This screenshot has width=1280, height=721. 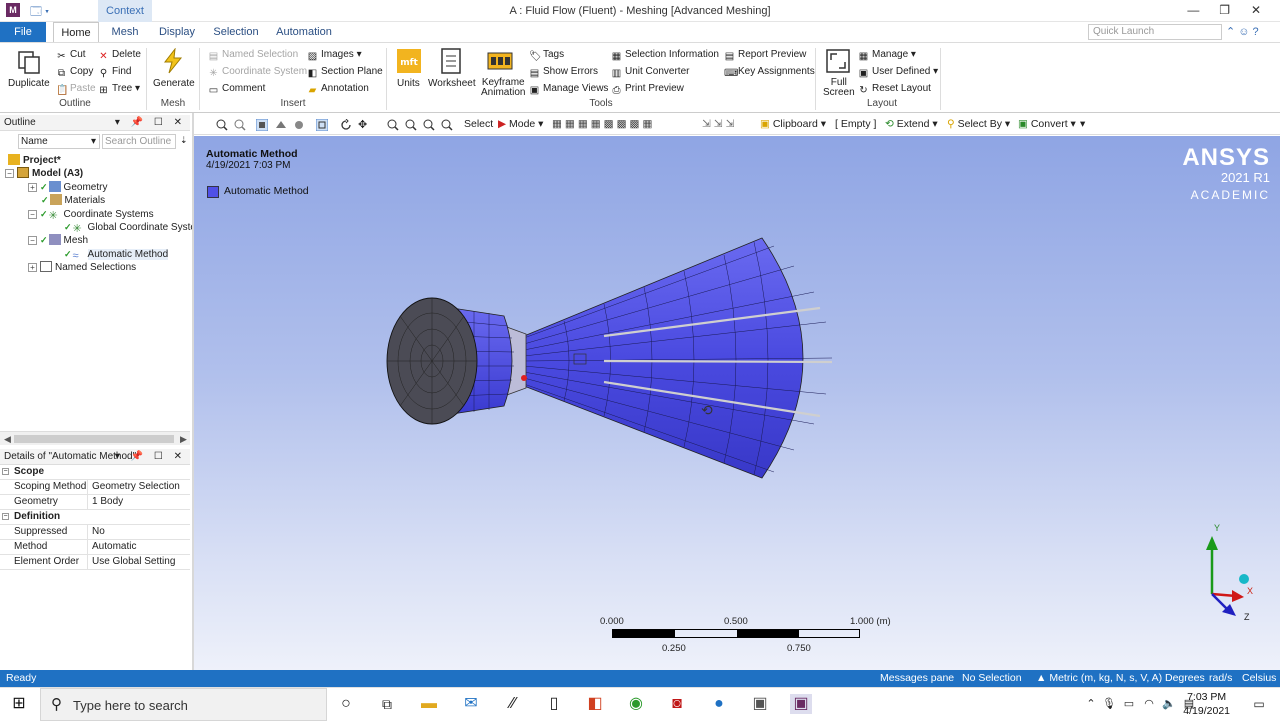 I want to click on tree-item-automatic-method: ✓≈ Automatic Method, so click(x=116, y=255).